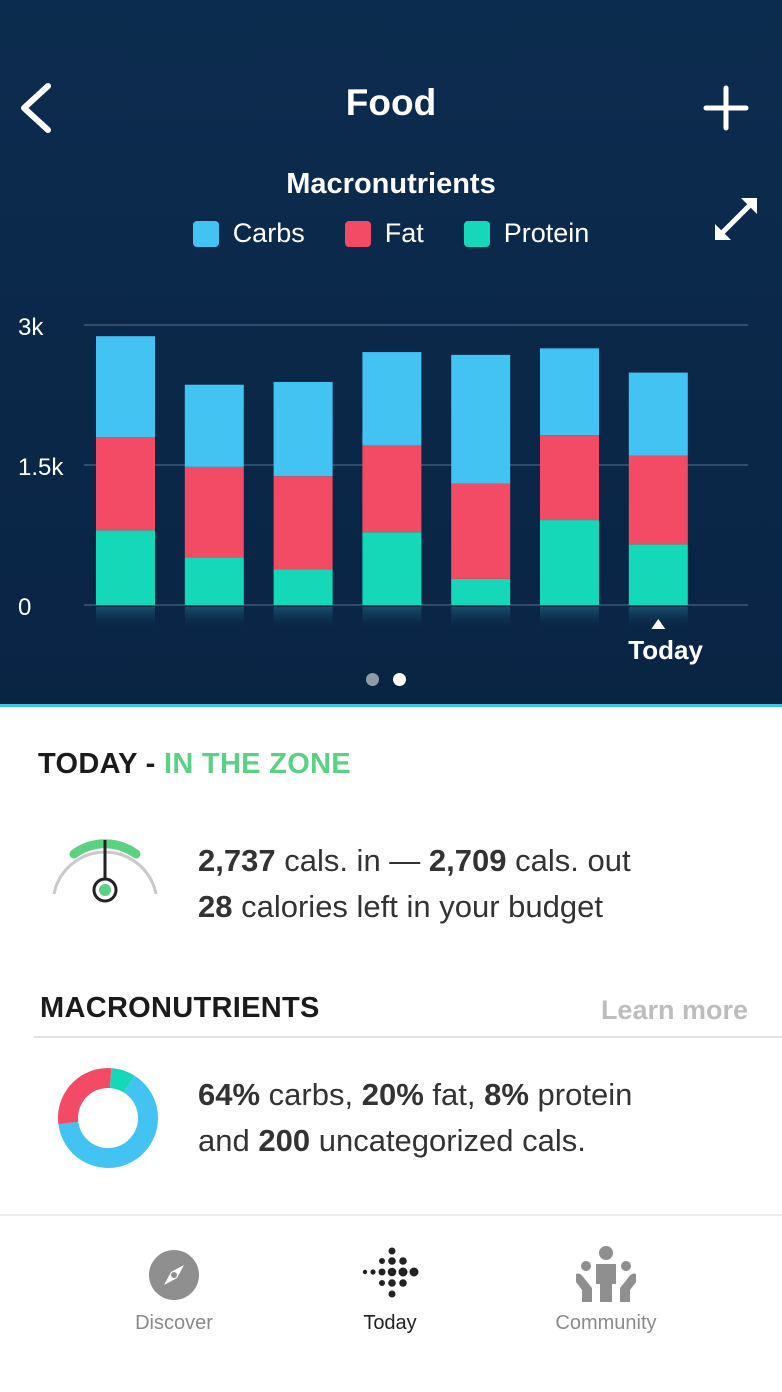  I want to click on cals-out-value: 2,709, so click(467, 860).